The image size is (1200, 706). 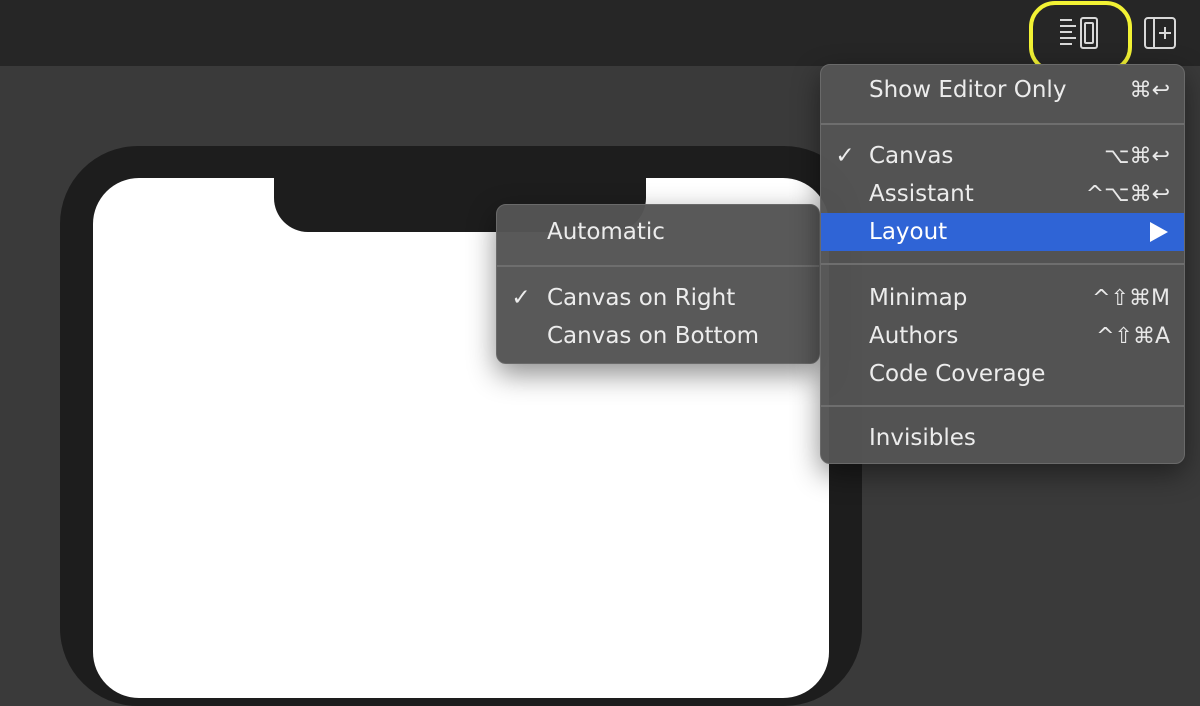 I want to click on highlight-ring, so click(x=1080, y=37).